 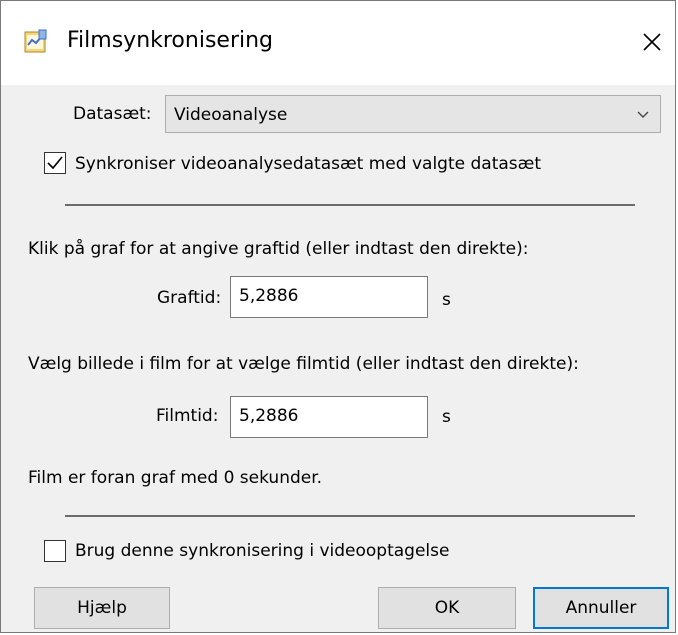 I want to click on chevron-down-icon, so click(x=643, y=116).